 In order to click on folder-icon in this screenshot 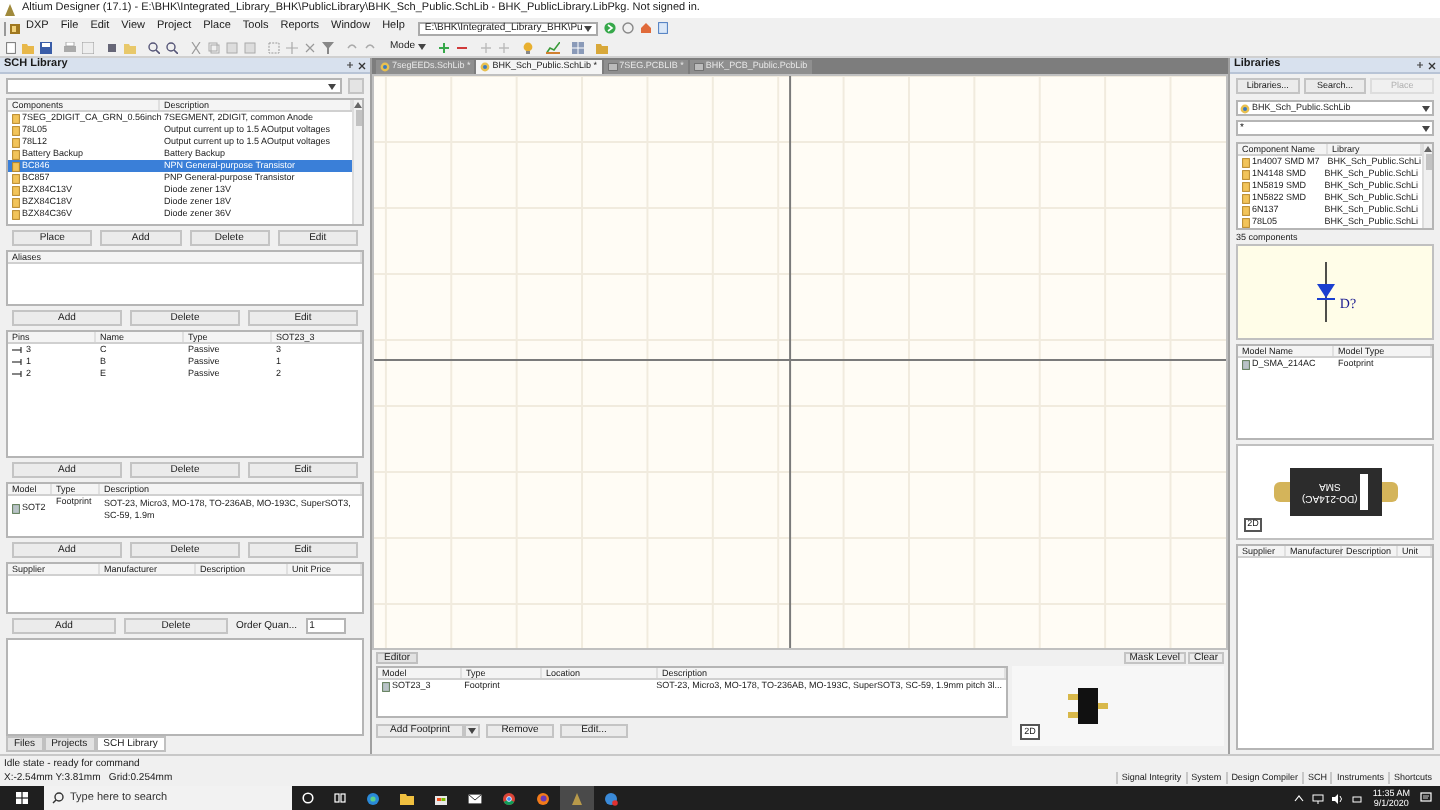, I will do `click(407, 798)`.